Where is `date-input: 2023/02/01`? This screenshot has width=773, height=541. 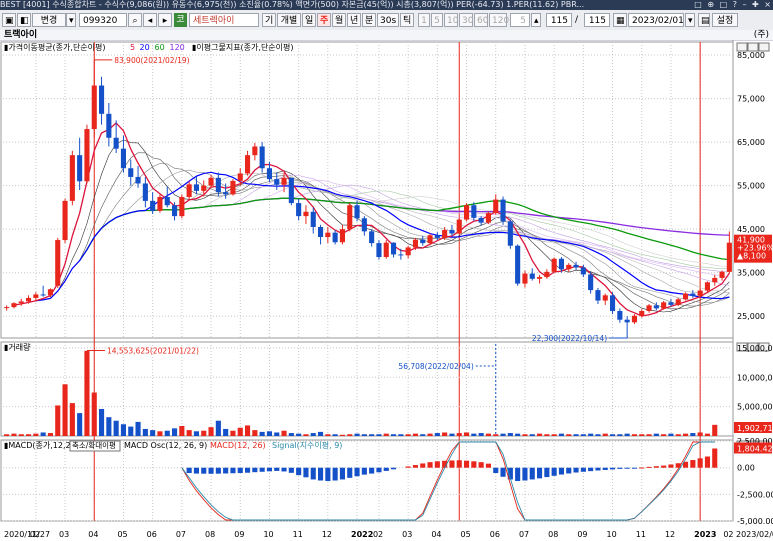 date-input: 2023/02/01 is located at coordinates (656, 20).